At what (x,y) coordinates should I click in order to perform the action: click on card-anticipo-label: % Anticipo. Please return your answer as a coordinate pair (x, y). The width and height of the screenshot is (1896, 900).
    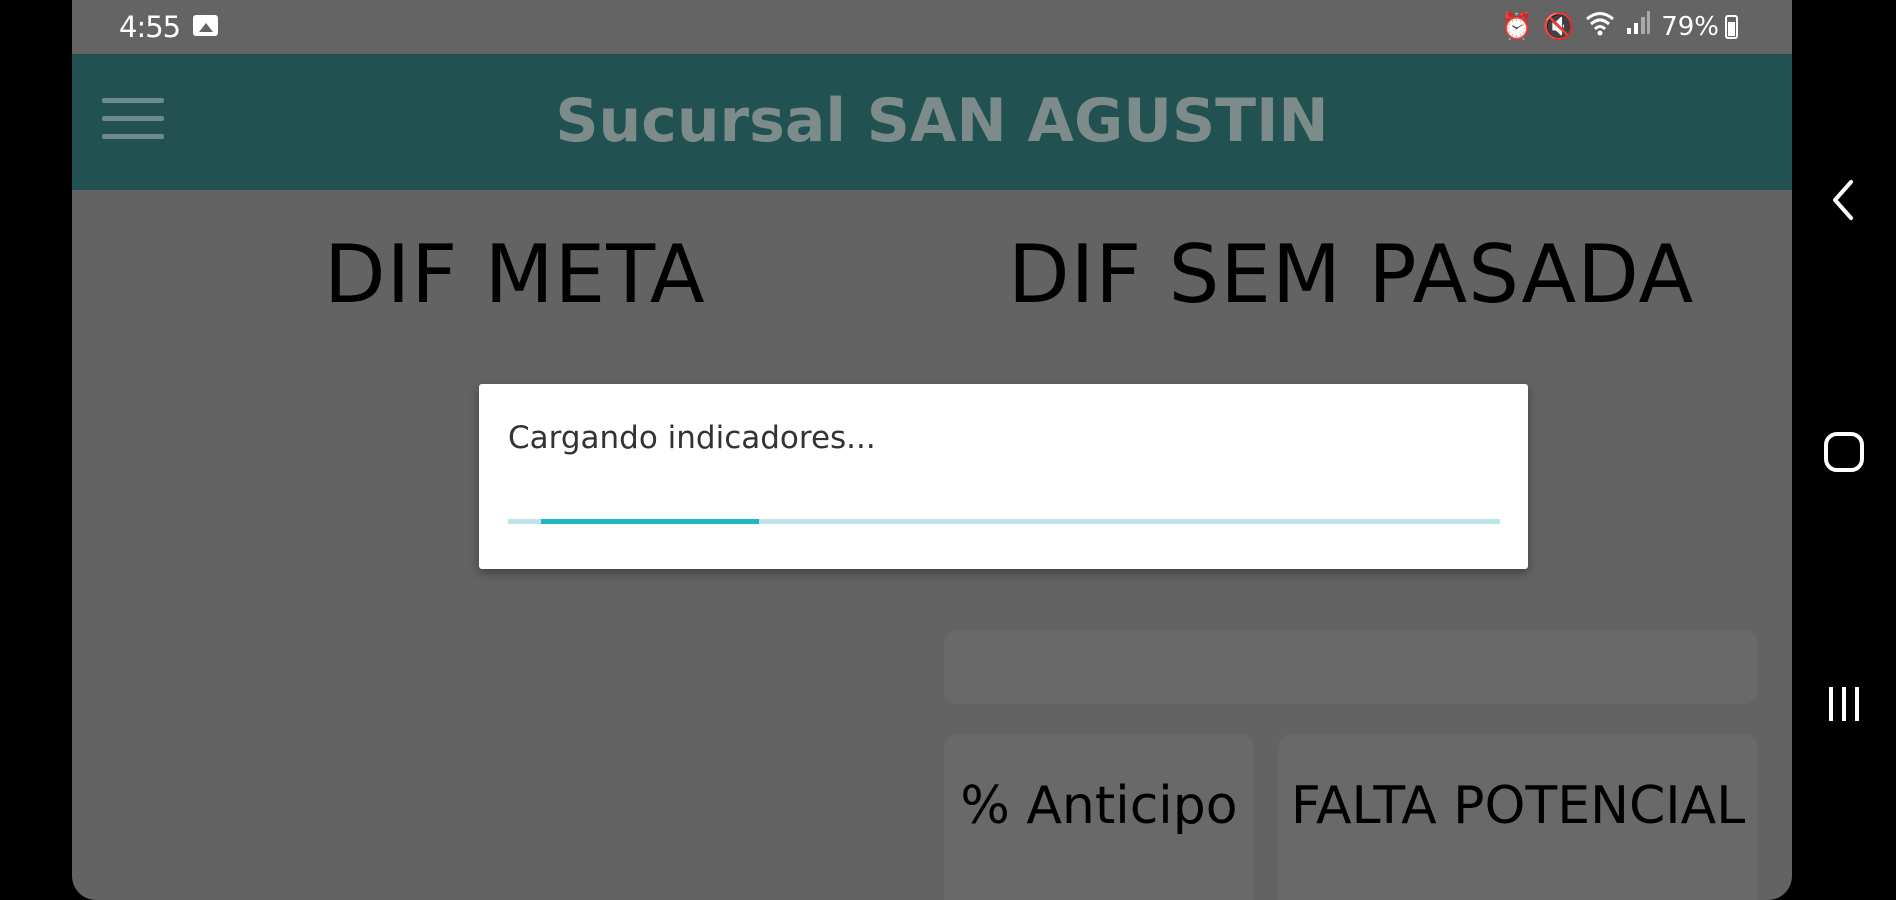
    Looking at the image, I should click on (1099, 806).